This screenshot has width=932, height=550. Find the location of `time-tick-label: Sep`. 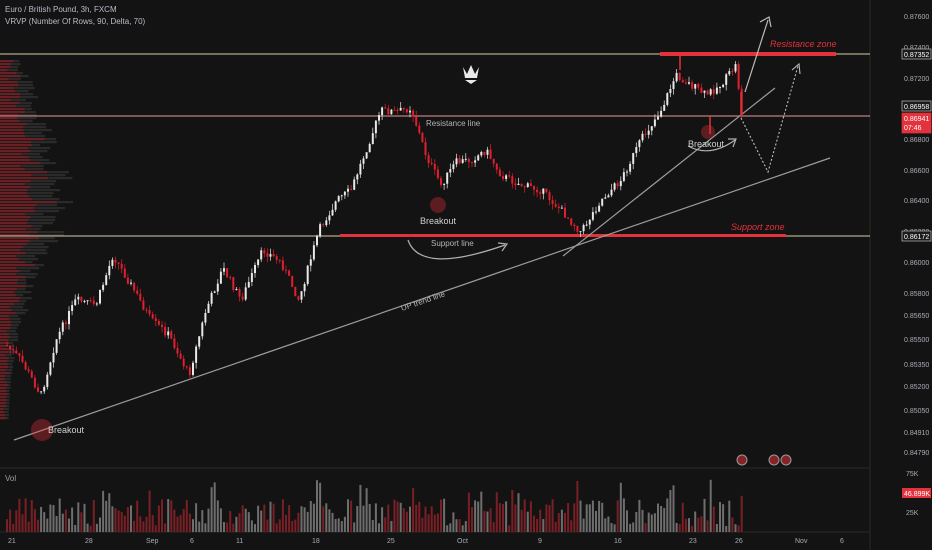

time-tick-label: Sep is located at coordinates (152, 541).